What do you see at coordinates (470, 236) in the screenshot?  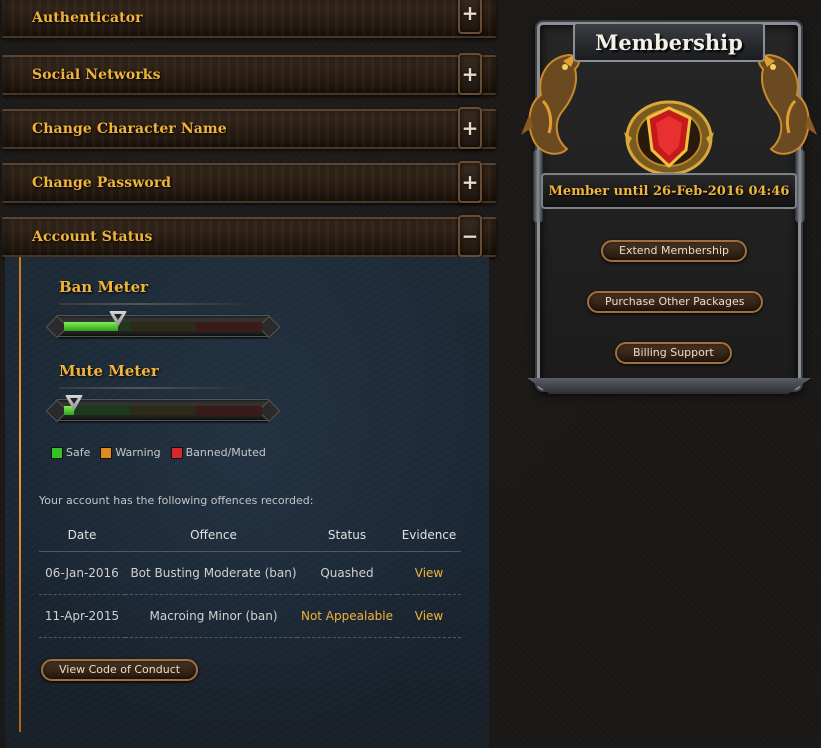 I see `collapse-minus-icon: −` at bounding box center [470, 236].